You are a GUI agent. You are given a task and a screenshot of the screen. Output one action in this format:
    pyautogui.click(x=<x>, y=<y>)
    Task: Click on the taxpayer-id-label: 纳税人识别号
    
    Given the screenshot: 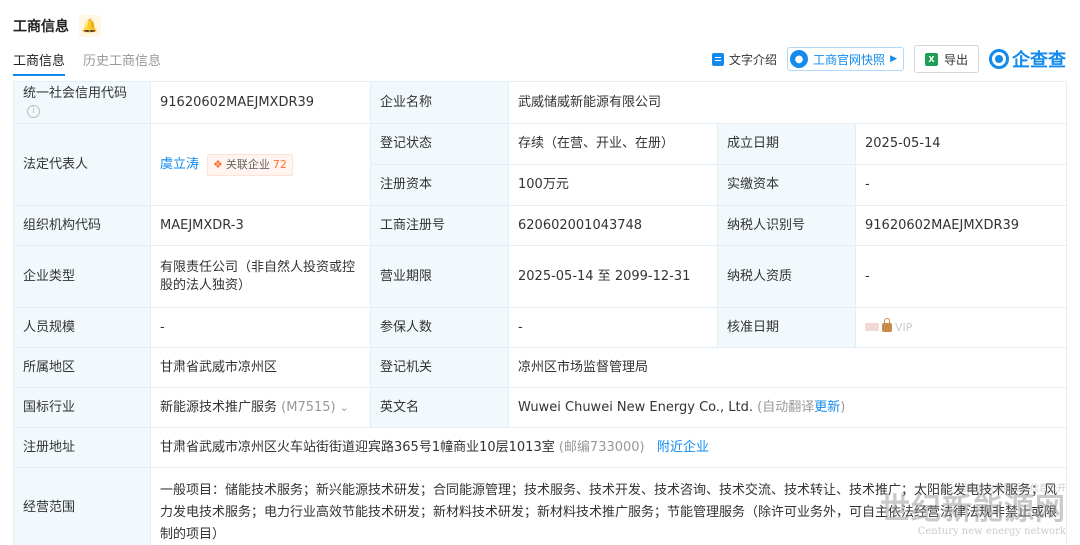 What is the action you would take?
    pyautogui.click(x=786, y=225)
    